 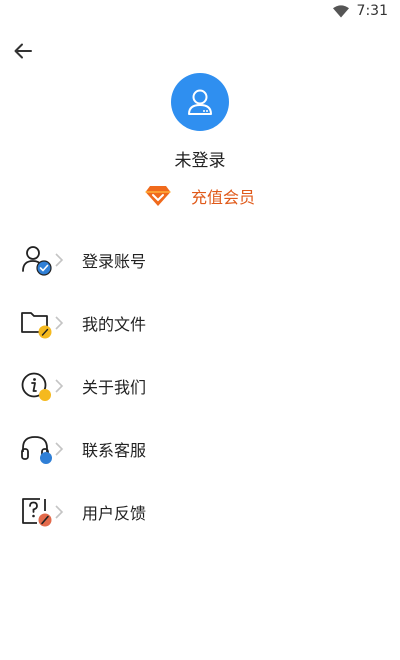 I want to click on menu-item-label: 登录账号, so click(x=114, y=261).